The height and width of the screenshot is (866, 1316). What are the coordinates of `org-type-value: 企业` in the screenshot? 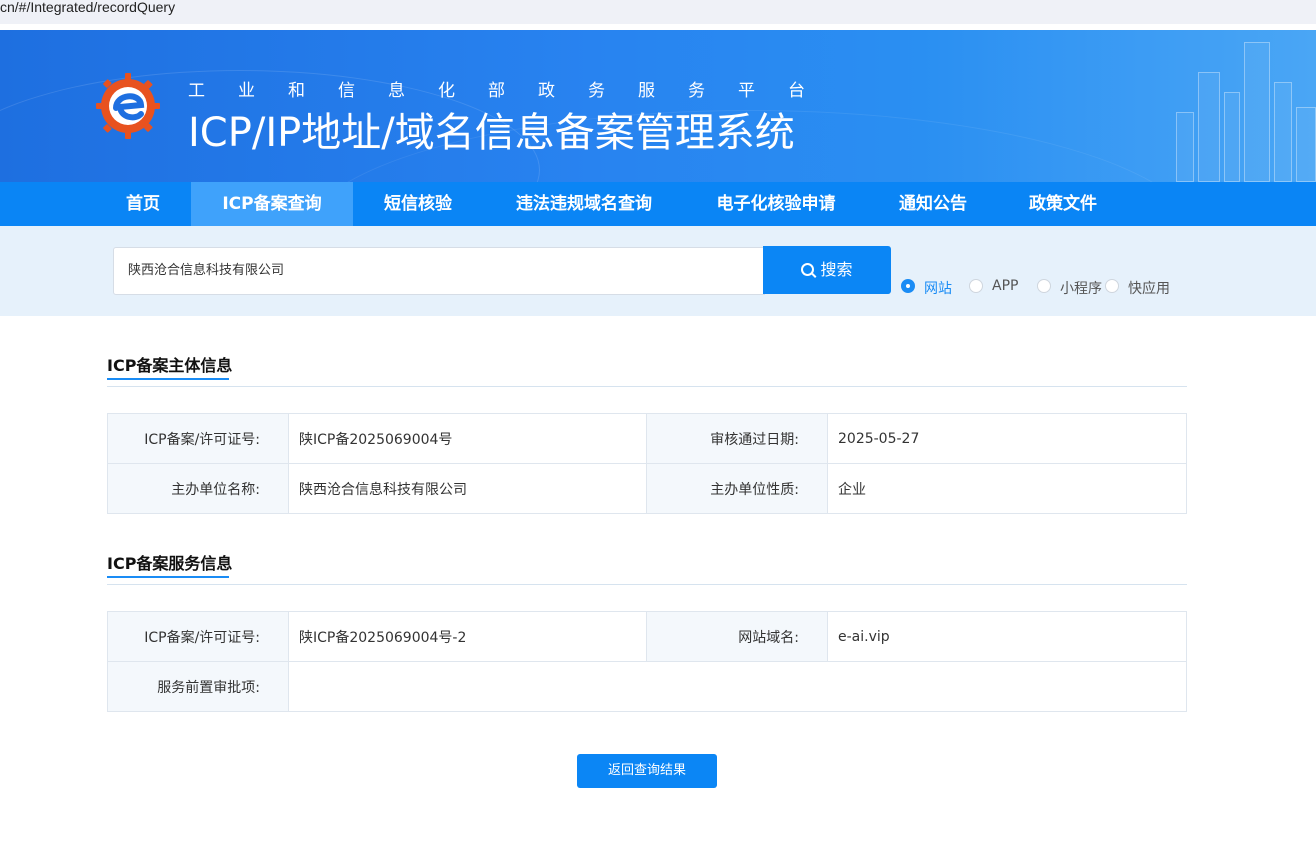 It's located at (1007, 488).